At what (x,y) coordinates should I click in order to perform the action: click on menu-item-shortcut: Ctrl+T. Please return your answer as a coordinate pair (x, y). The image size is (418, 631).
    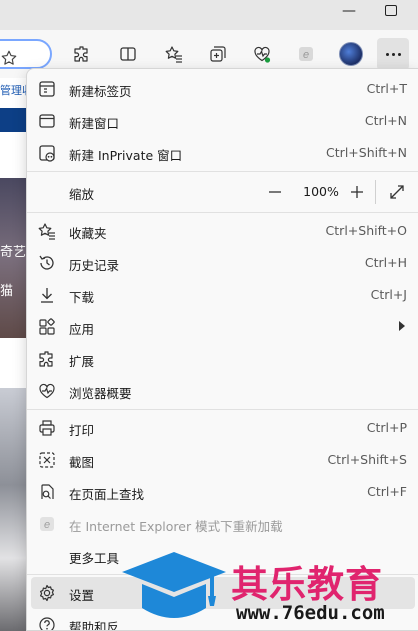
    Looking at the image, I should click on (386, 88).